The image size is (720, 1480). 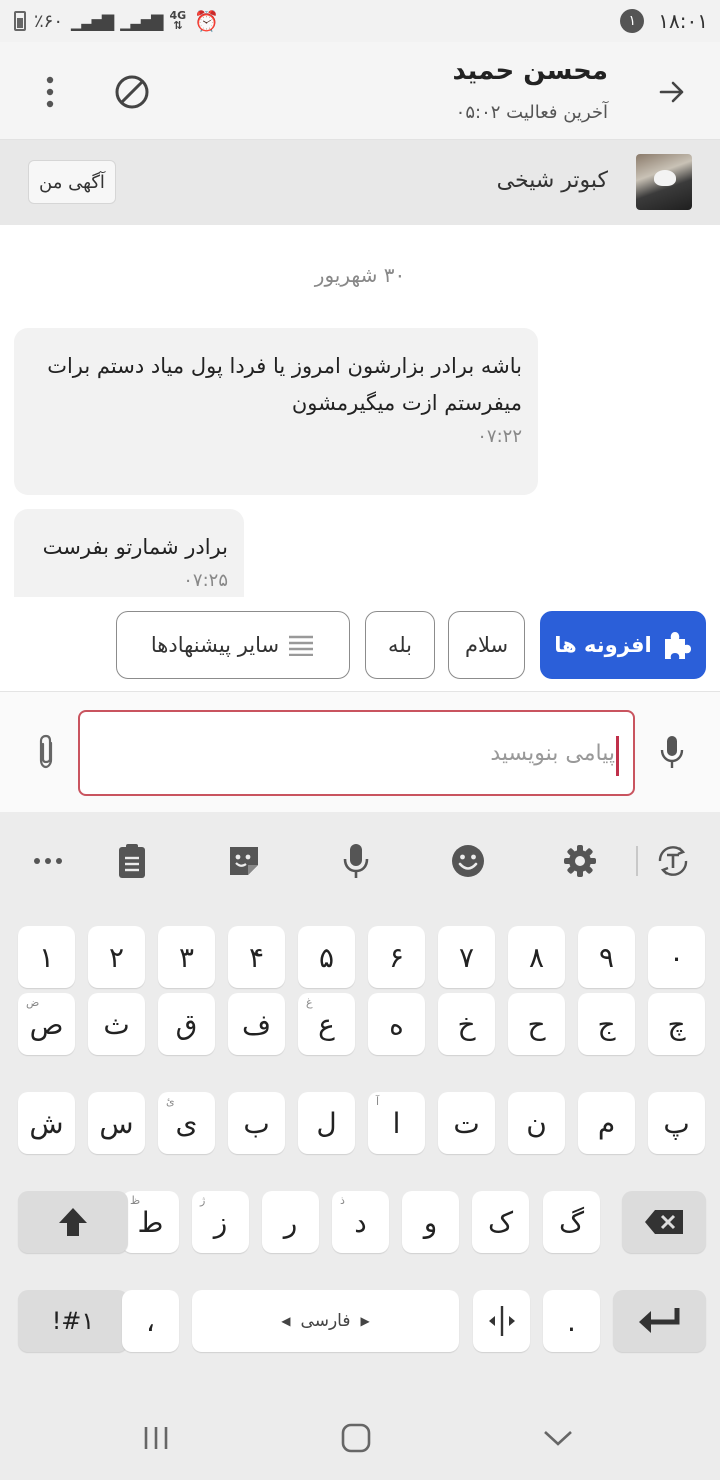 What do you see at coordinates (677, 645) in the screenshot?
I see `puzzle-icon` at bounding box center [677, 645].